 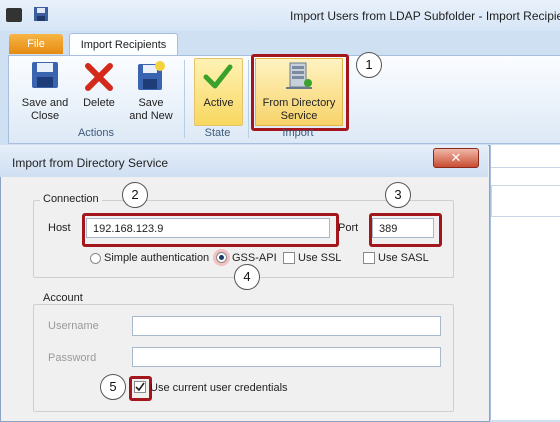 I want to click on save-close-label-1: Save and, so click(x=45, y=103).